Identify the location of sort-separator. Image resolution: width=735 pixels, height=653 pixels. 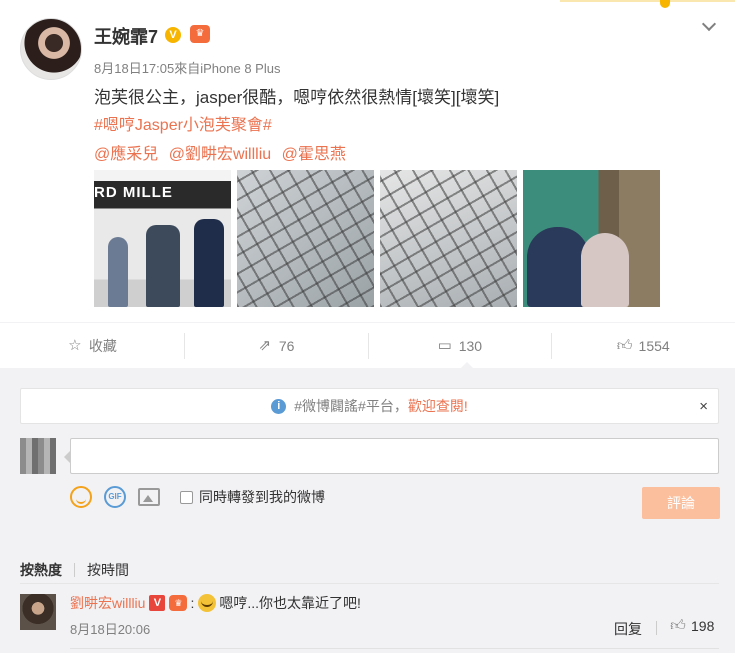
(74, 570).